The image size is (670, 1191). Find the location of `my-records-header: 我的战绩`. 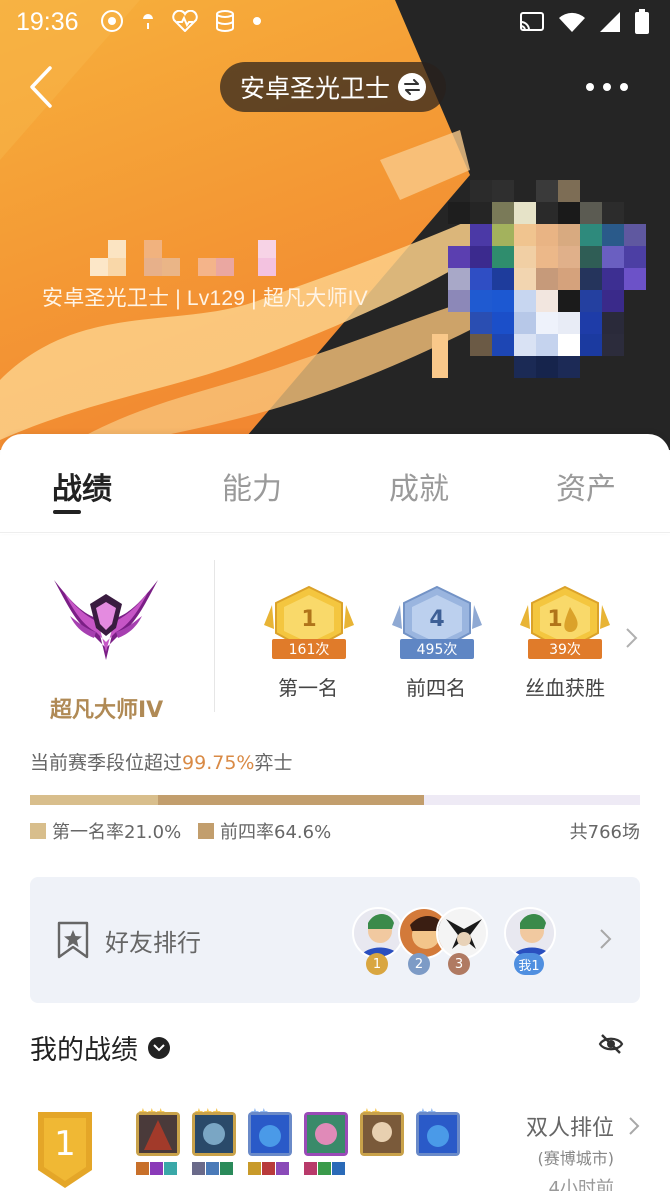

my-records-header: 我的战绩 is located at coordinates (100, 1047).